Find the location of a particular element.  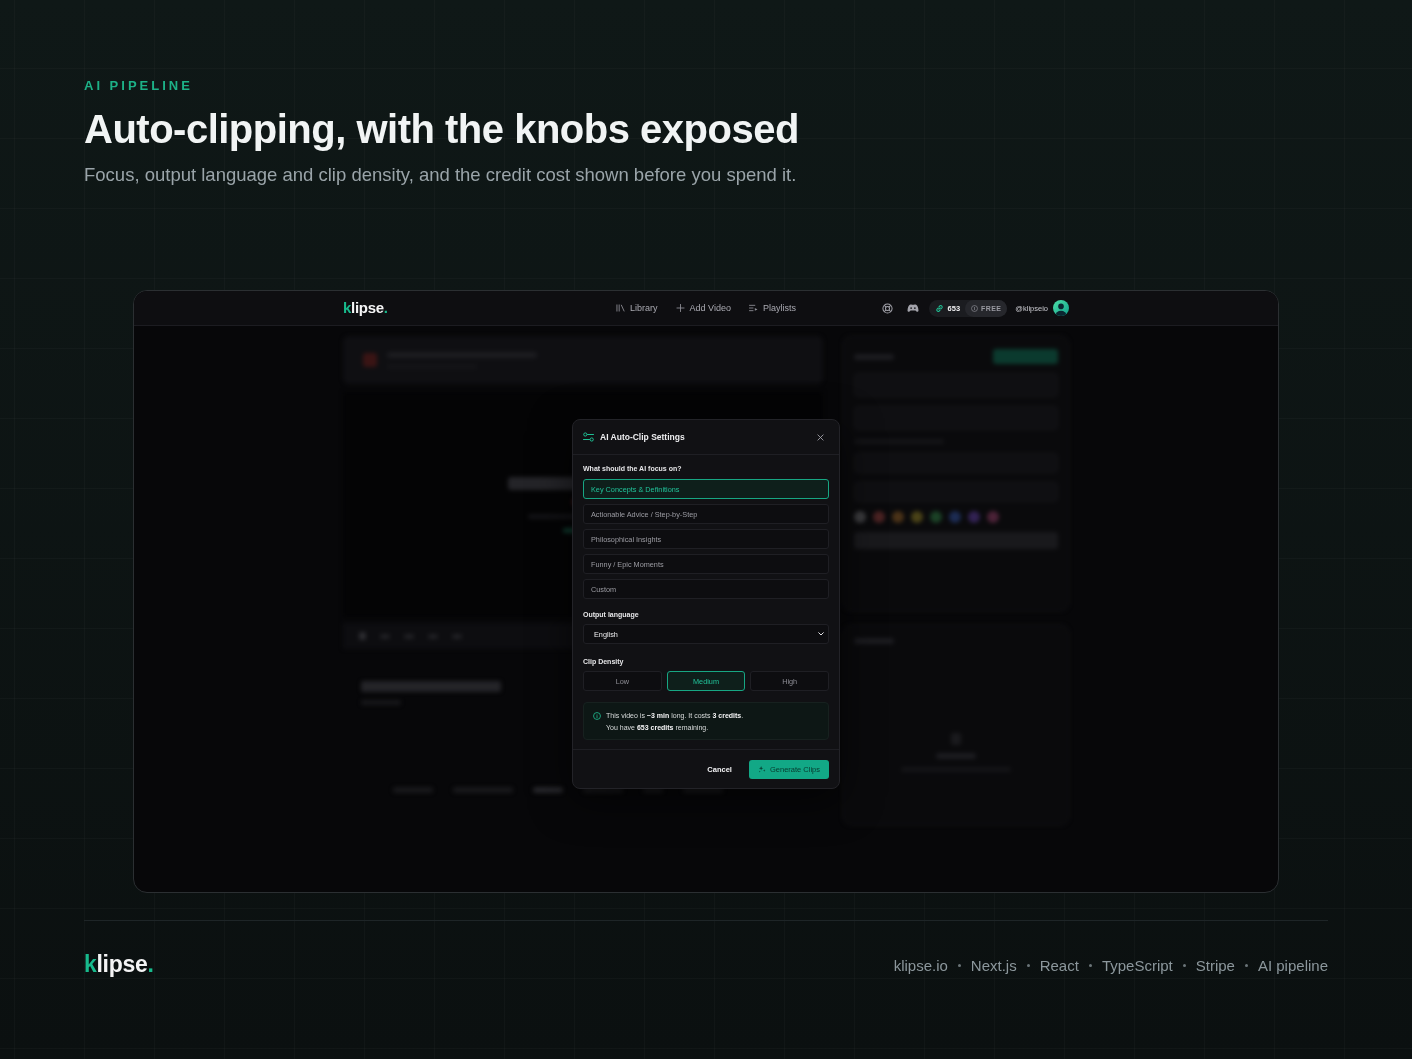

info-icon is located at coordinates (597, 716).